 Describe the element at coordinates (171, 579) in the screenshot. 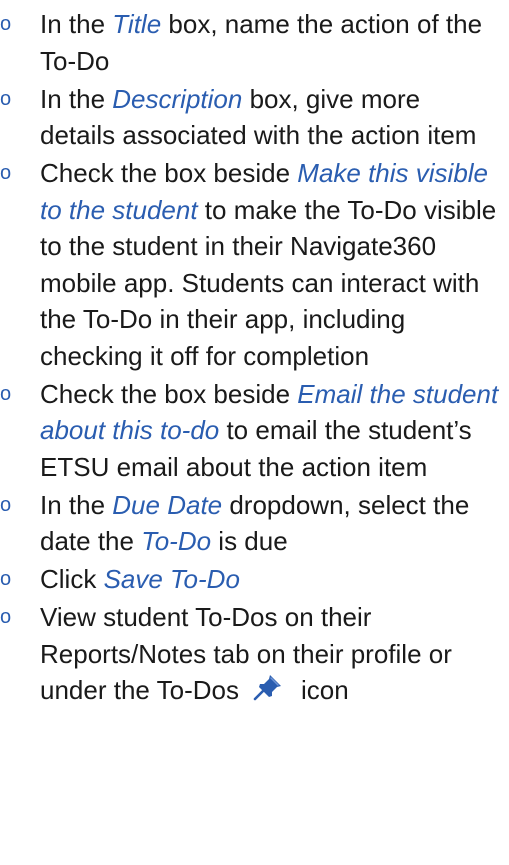

I see `button-name-save-to-do: Save To-Do` at that location.